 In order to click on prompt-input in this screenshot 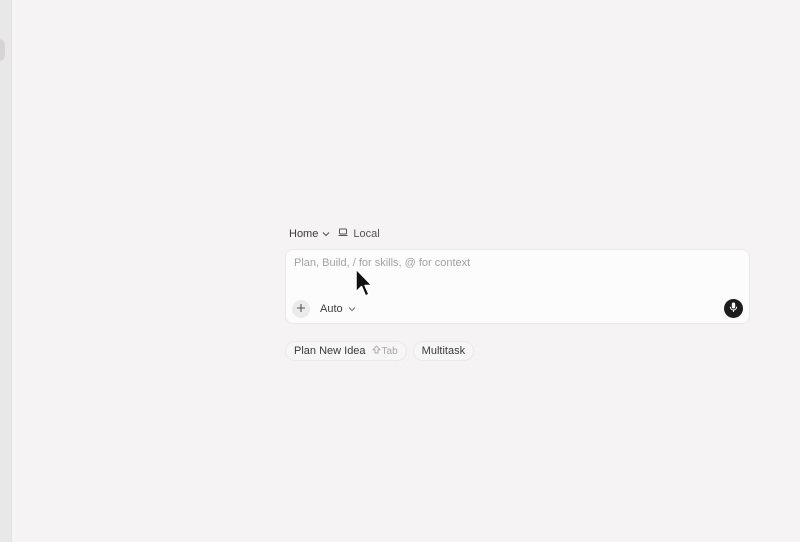, I will do `click(504, 263)`.